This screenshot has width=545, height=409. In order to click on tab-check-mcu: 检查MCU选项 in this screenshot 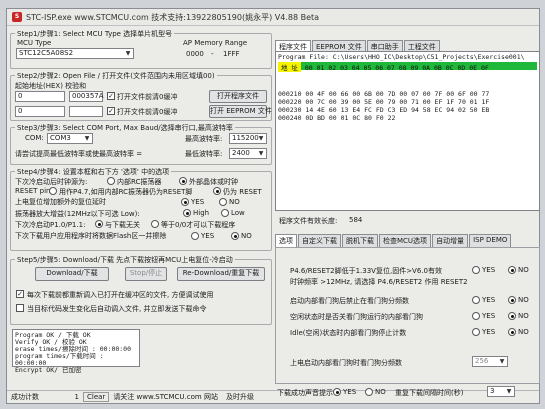, I will do `click(405, 240)`.